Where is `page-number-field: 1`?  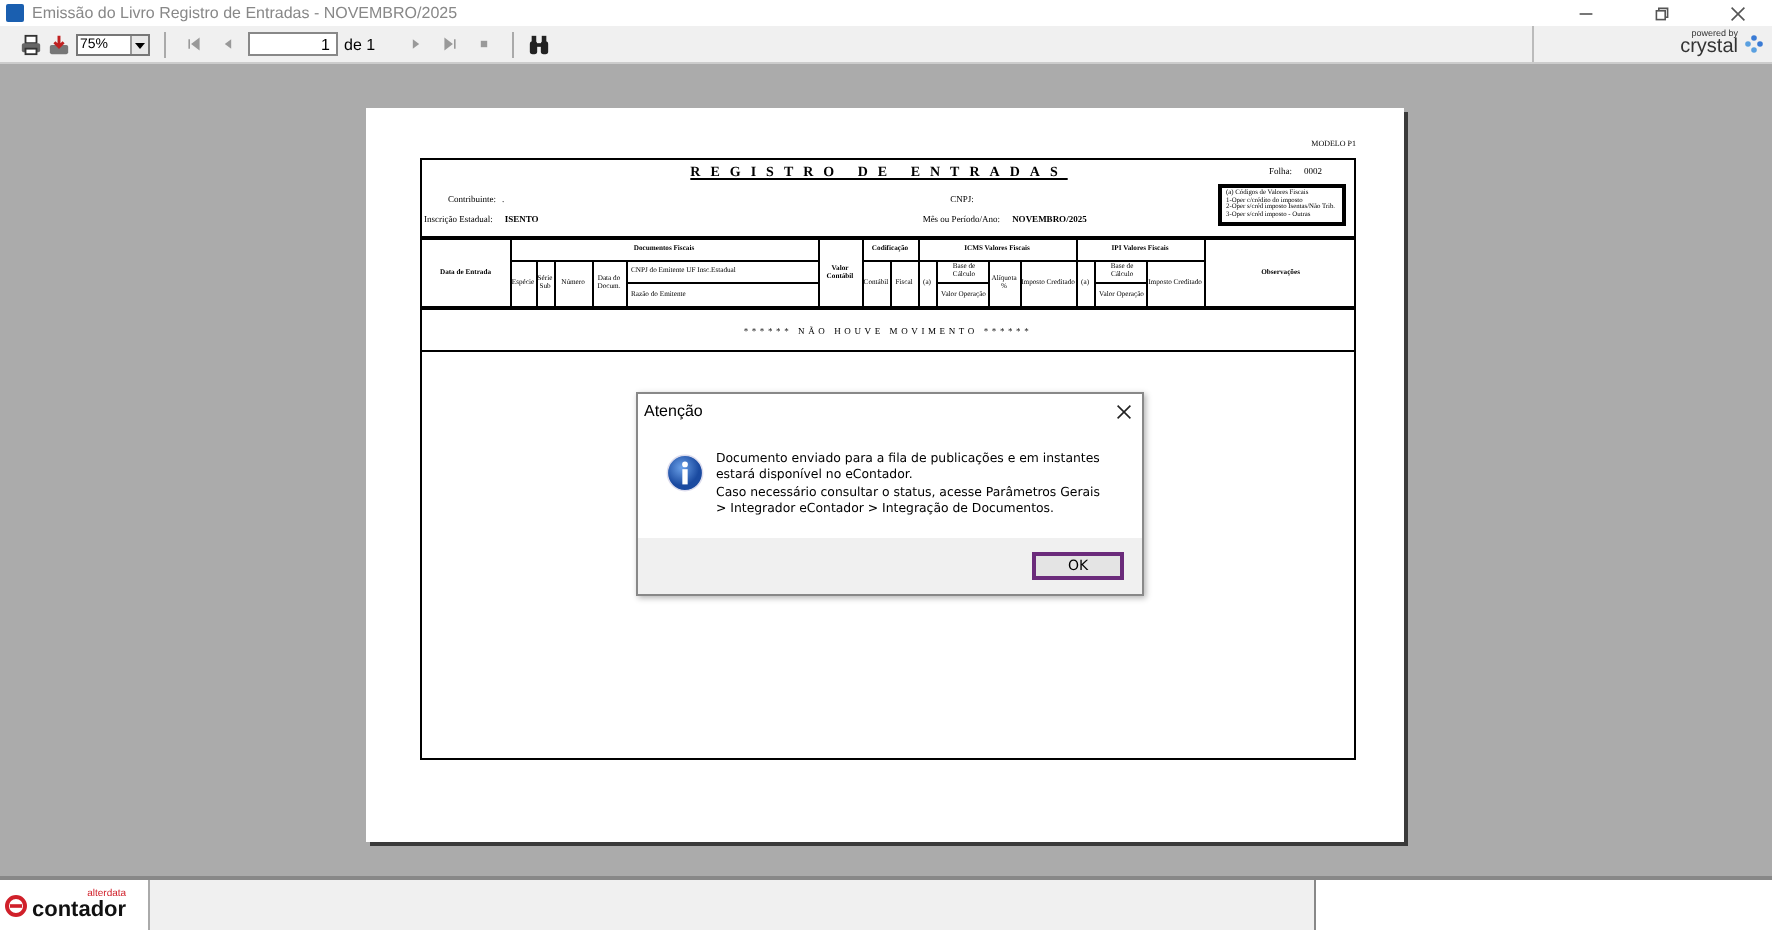 page-number-field: 1 is located at coordinates (293, 44).